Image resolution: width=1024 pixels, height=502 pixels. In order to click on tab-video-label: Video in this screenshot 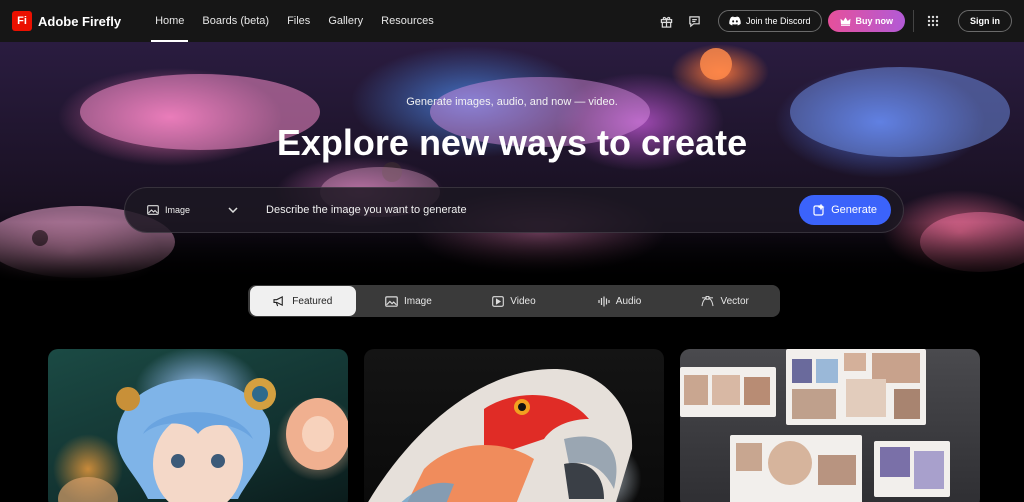, I will do `click(523, 301)`.